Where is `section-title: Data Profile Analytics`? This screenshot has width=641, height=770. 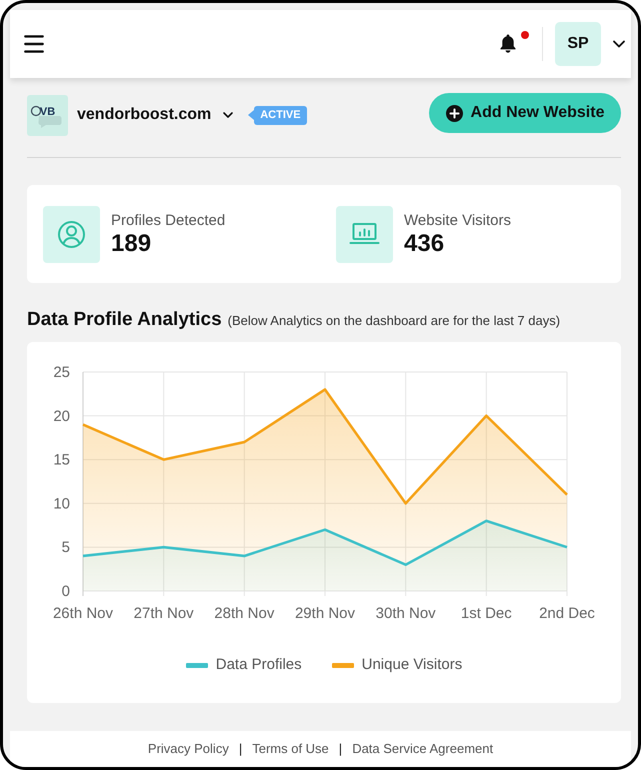
section-title: Data Profile Analytics is located at coordinates (124, 320).